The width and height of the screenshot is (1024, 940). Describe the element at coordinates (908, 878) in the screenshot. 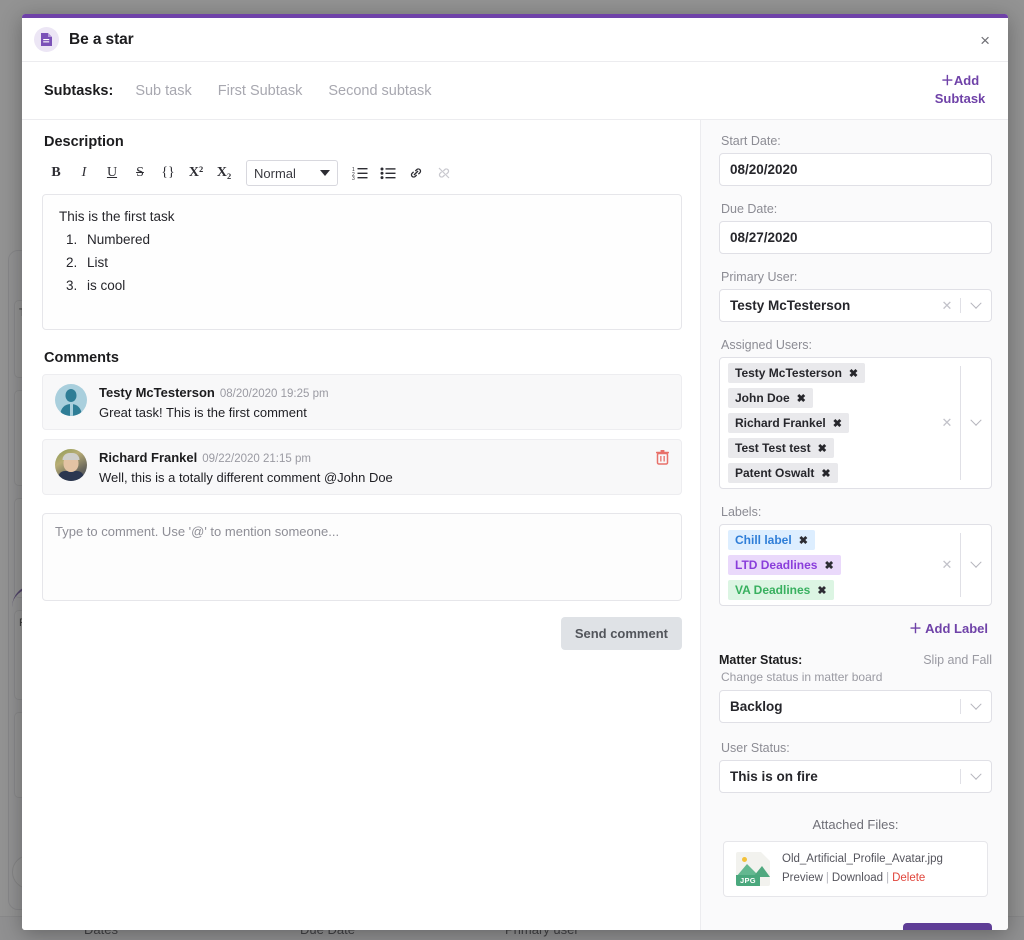

I see `delete-link: Delete` at that location.